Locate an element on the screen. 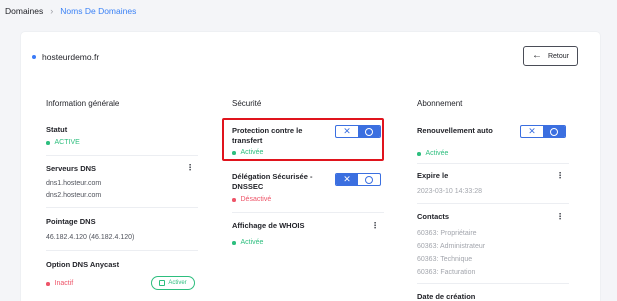  anycast-activate-button: Activer is located at coordinates (173, 283).